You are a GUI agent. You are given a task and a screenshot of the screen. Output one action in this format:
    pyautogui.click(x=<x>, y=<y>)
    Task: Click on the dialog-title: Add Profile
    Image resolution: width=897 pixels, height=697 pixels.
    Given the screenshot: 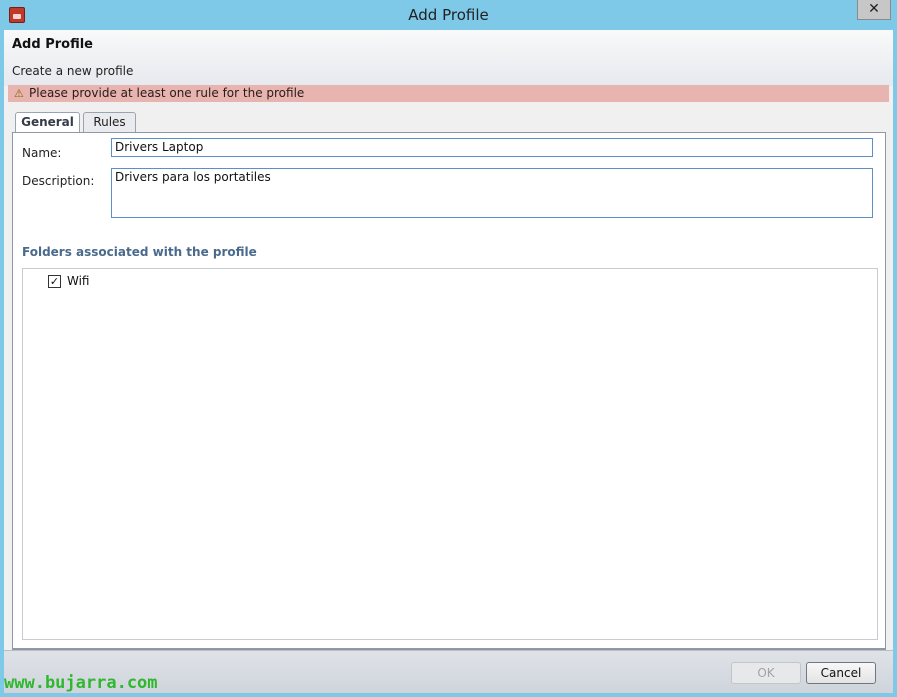 What is the action you would take?
    pyautogui.click(x=52, y=44)
    